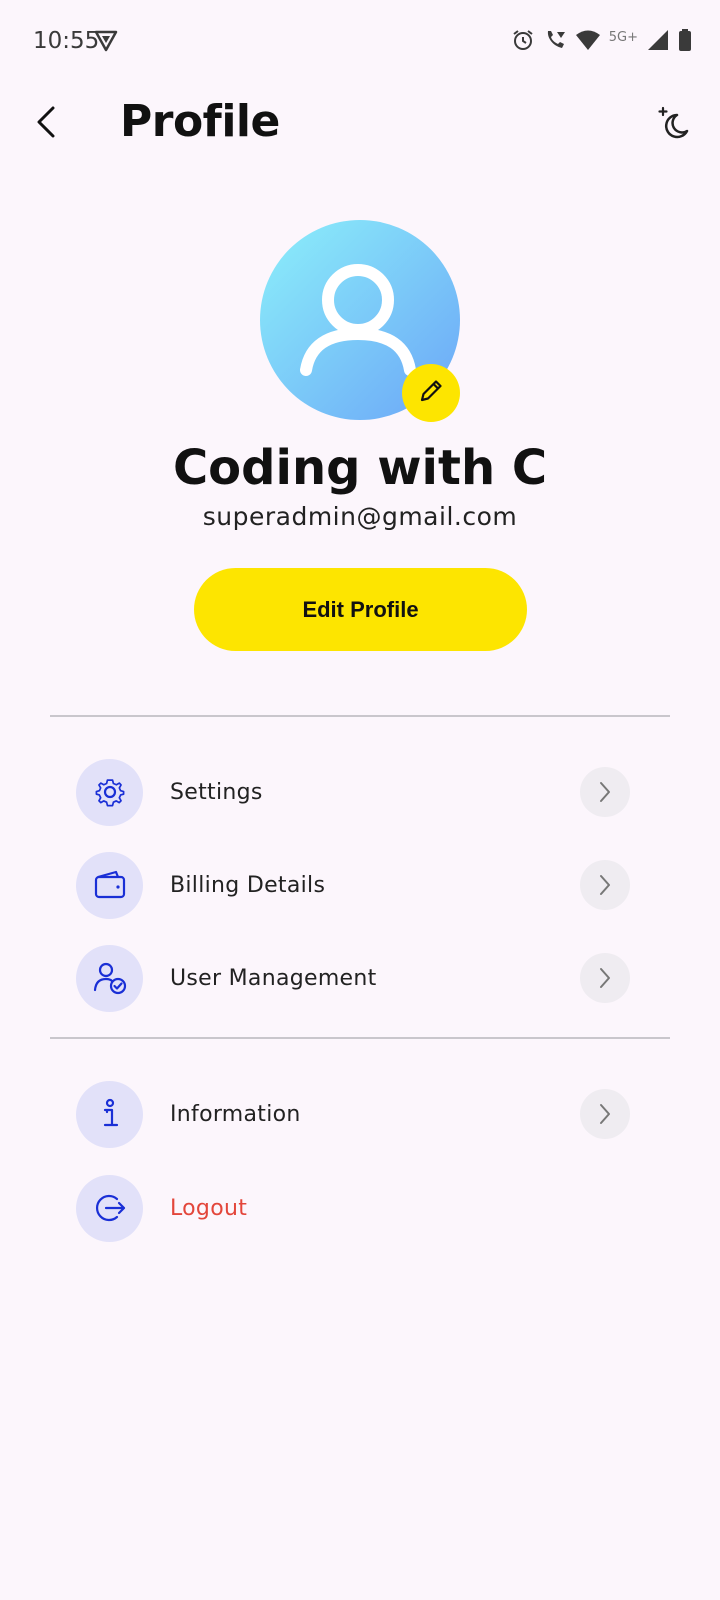 The image size is (720, 1600). I want to click on status-time: 10:55, so click(66, 41).